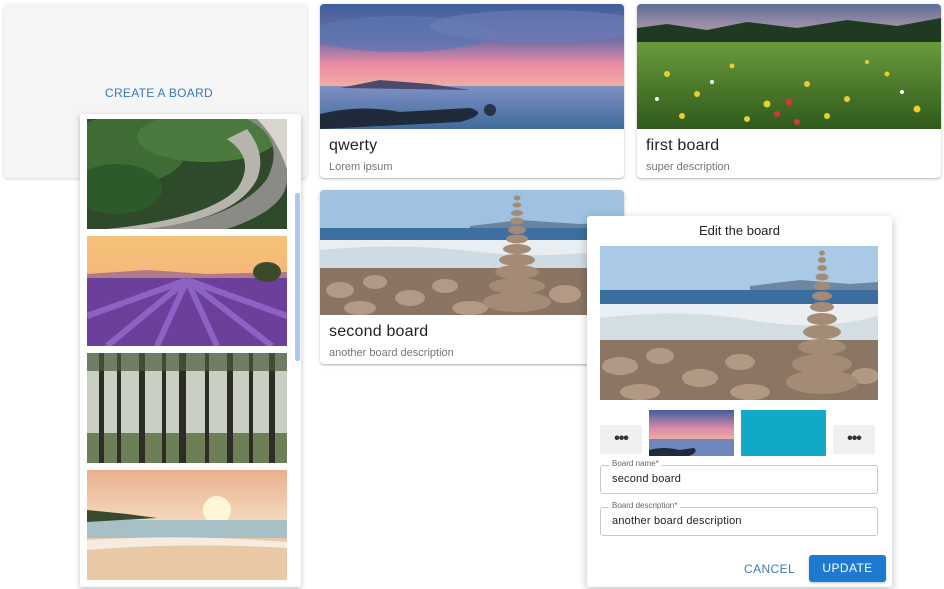 The image size is (944, 589). I want to click on background-option-sunset-sea, so click(691, 433).